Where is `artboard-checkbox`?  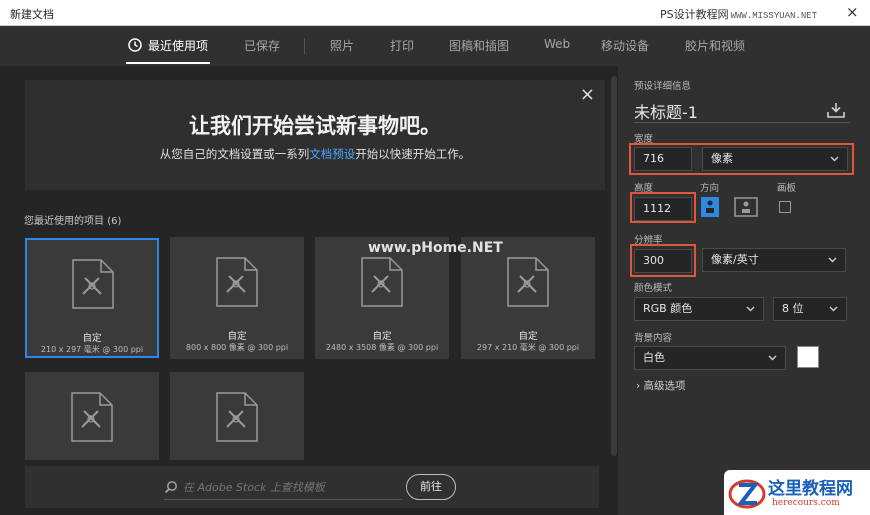
artboard-checkbox is located at coordinates (785, 207).